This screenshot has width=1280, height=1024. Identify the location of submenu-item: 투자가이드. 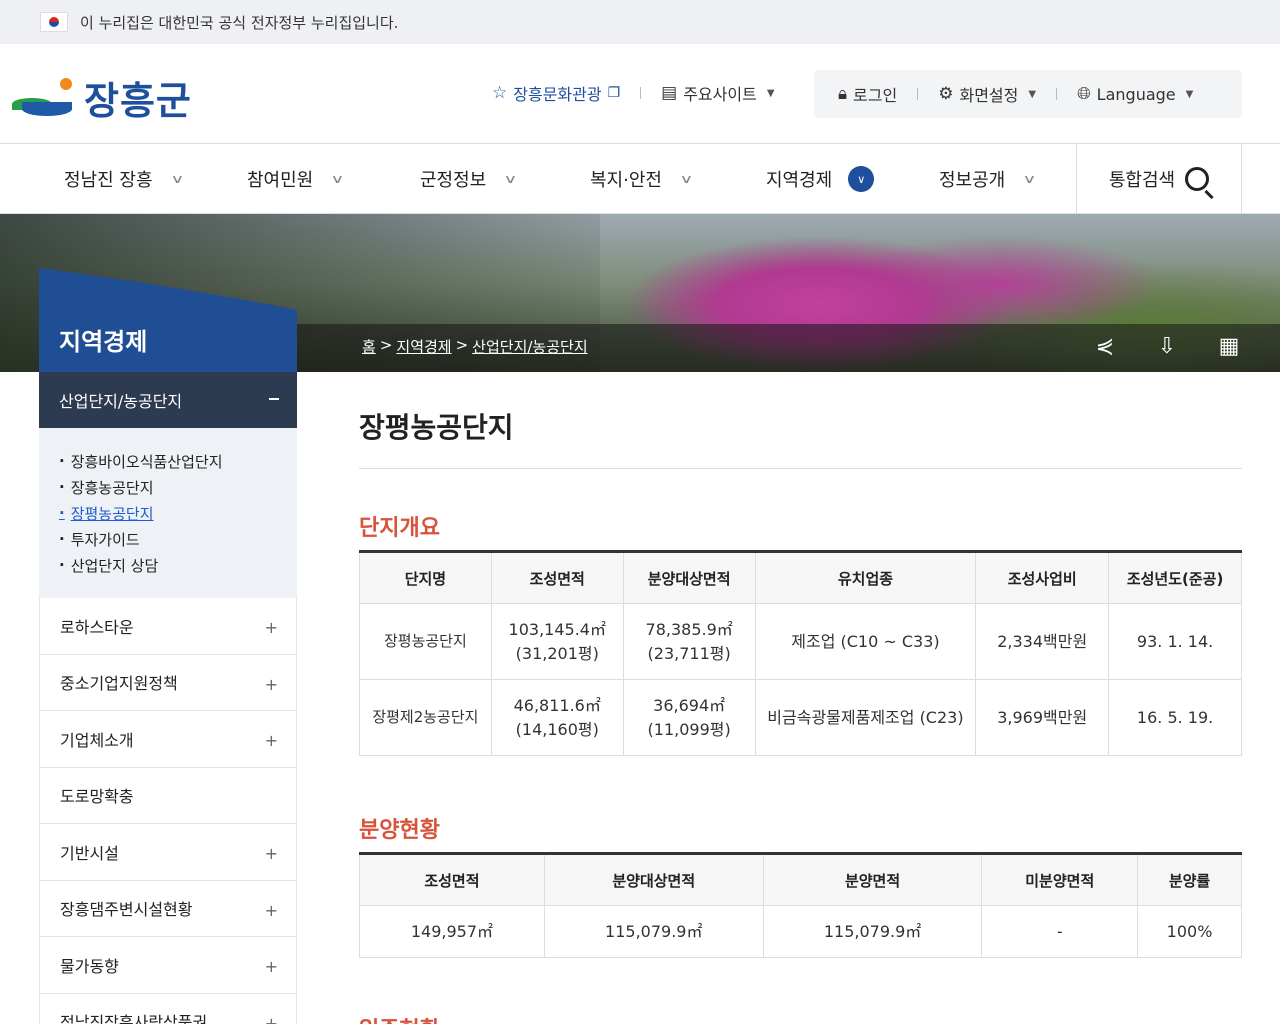
(178, 539).